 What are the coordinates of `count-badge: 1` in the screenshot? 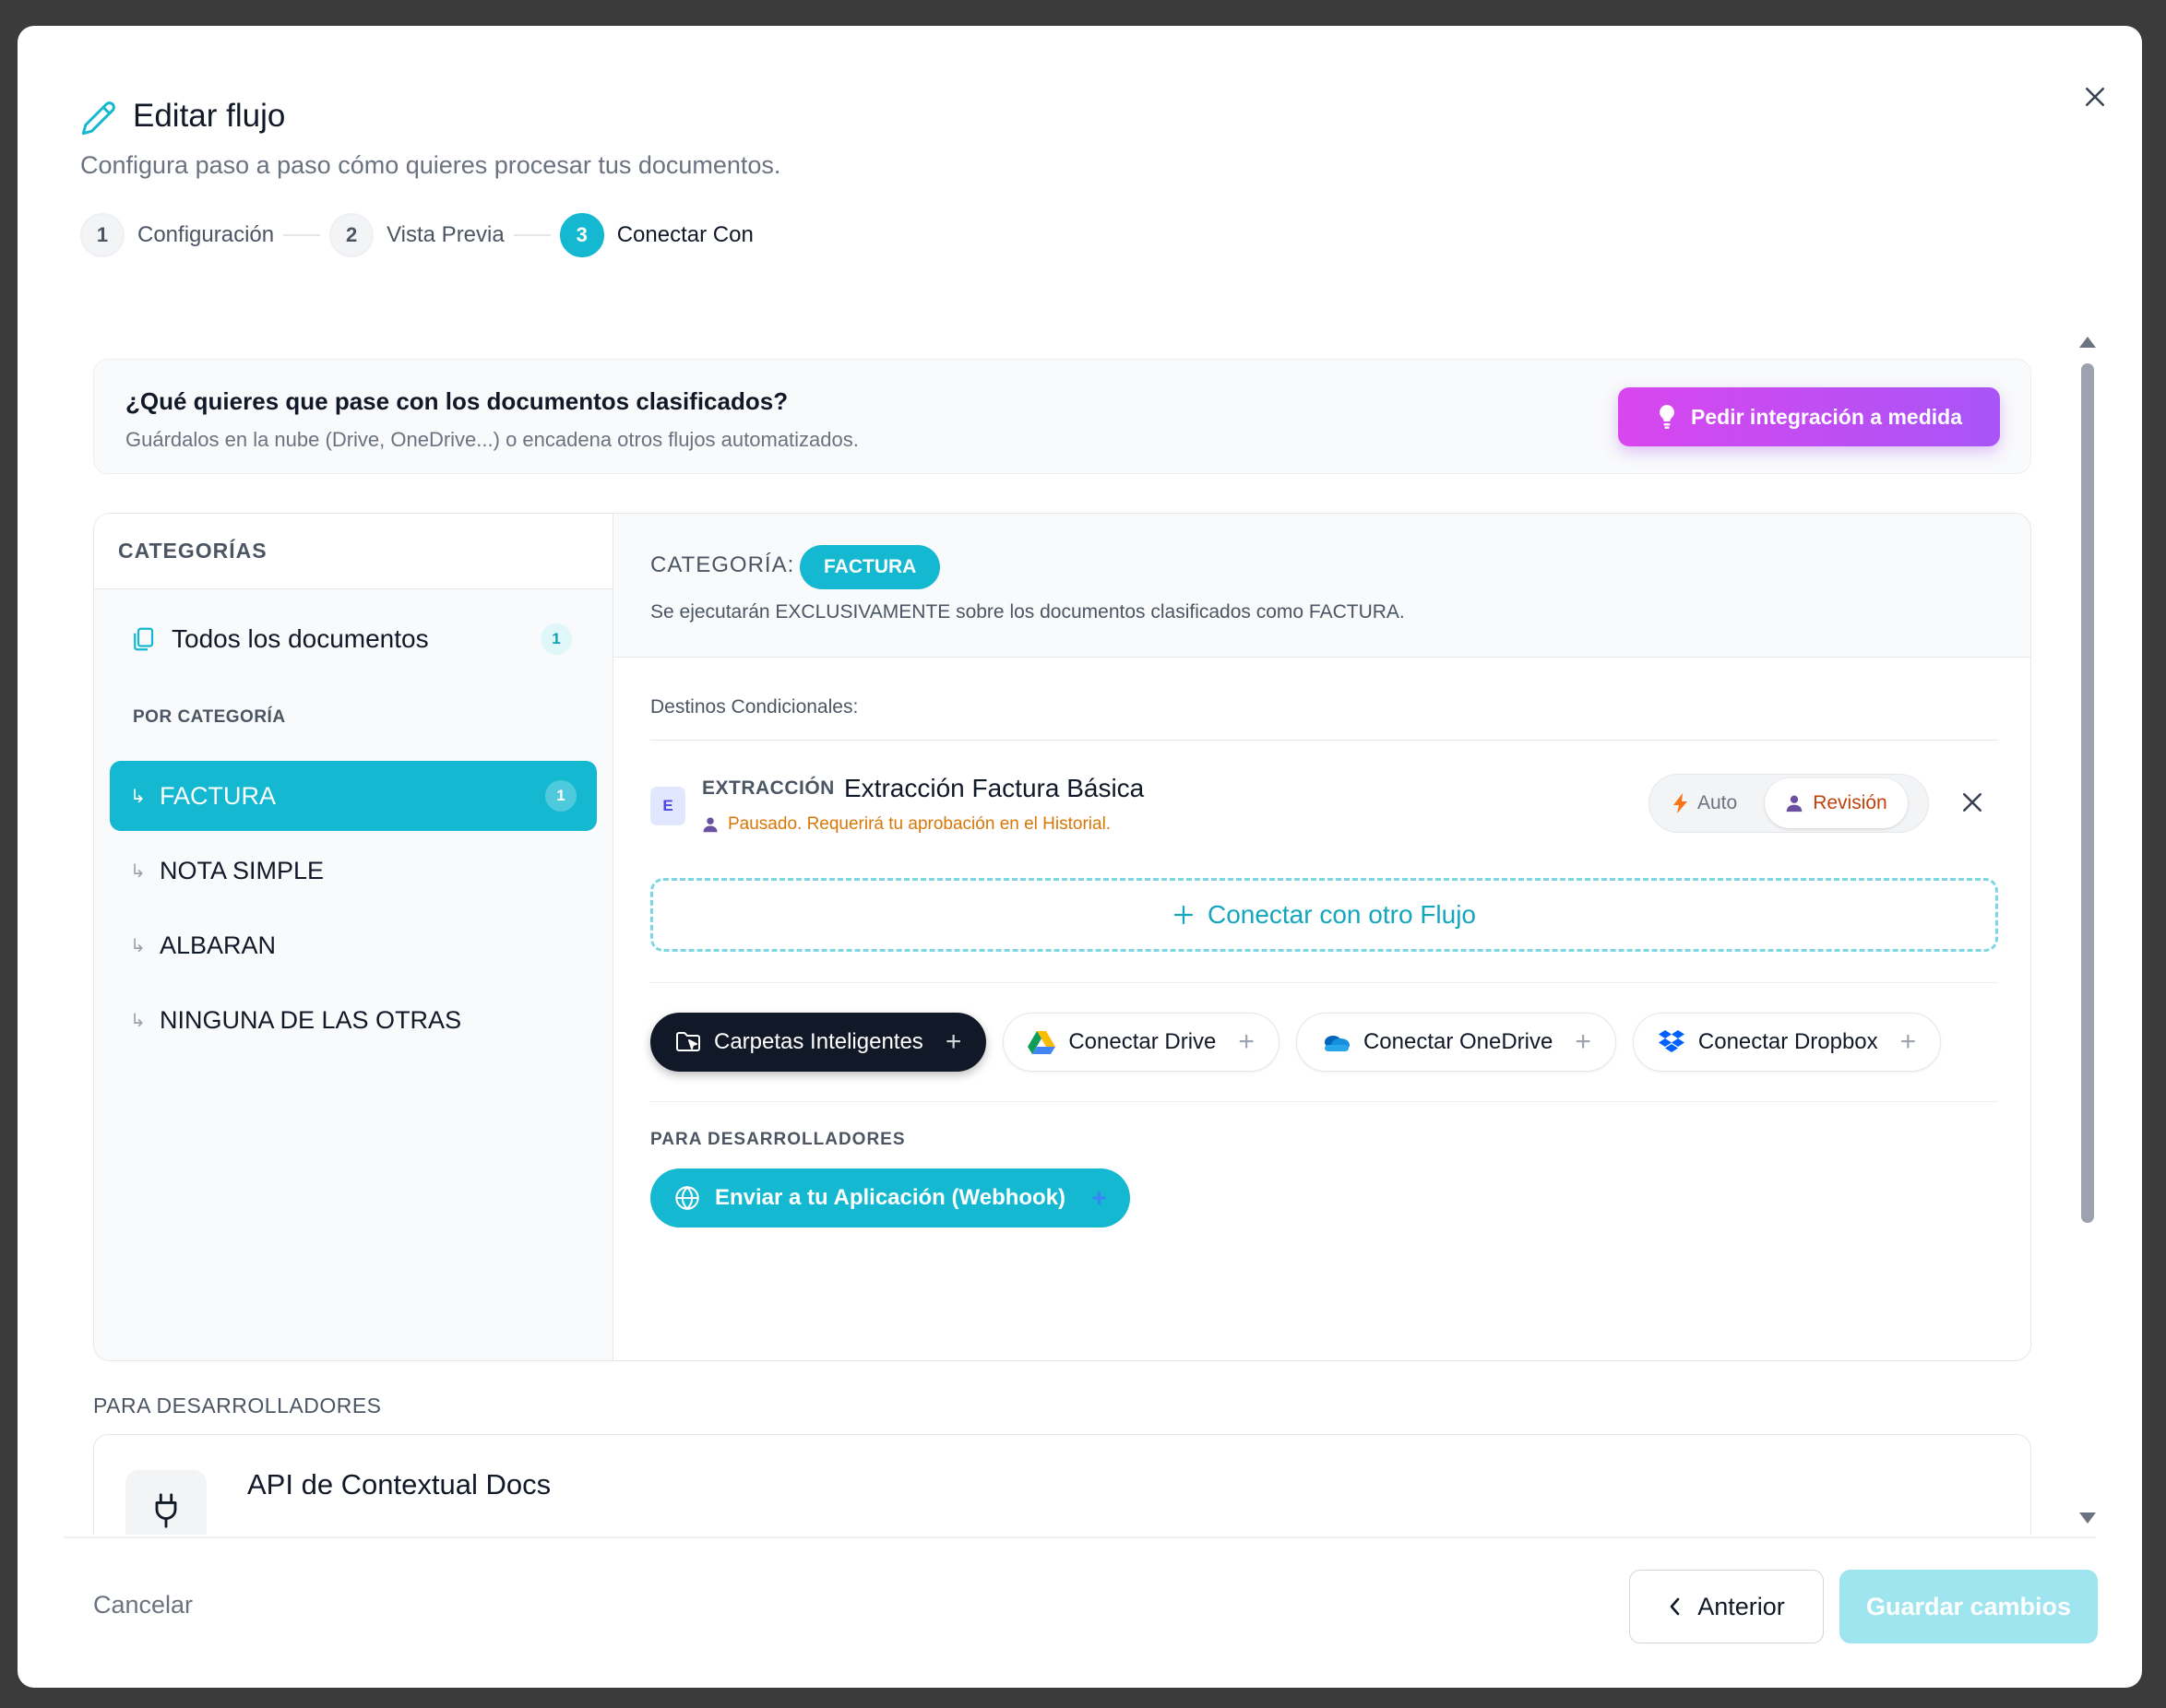 It's located at (561, 796).